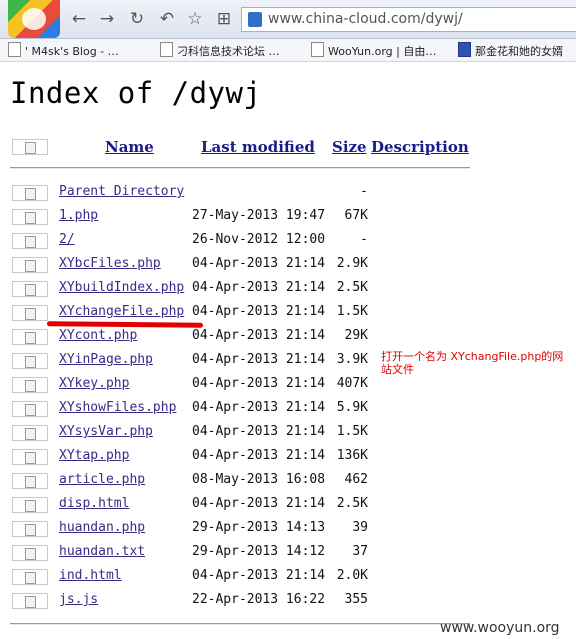 This screenshot has width=576, height=639. Describe the element at coordinates (121, 287) in the screenshot. I see `file-link: XYbuildIndex.php` at that location.